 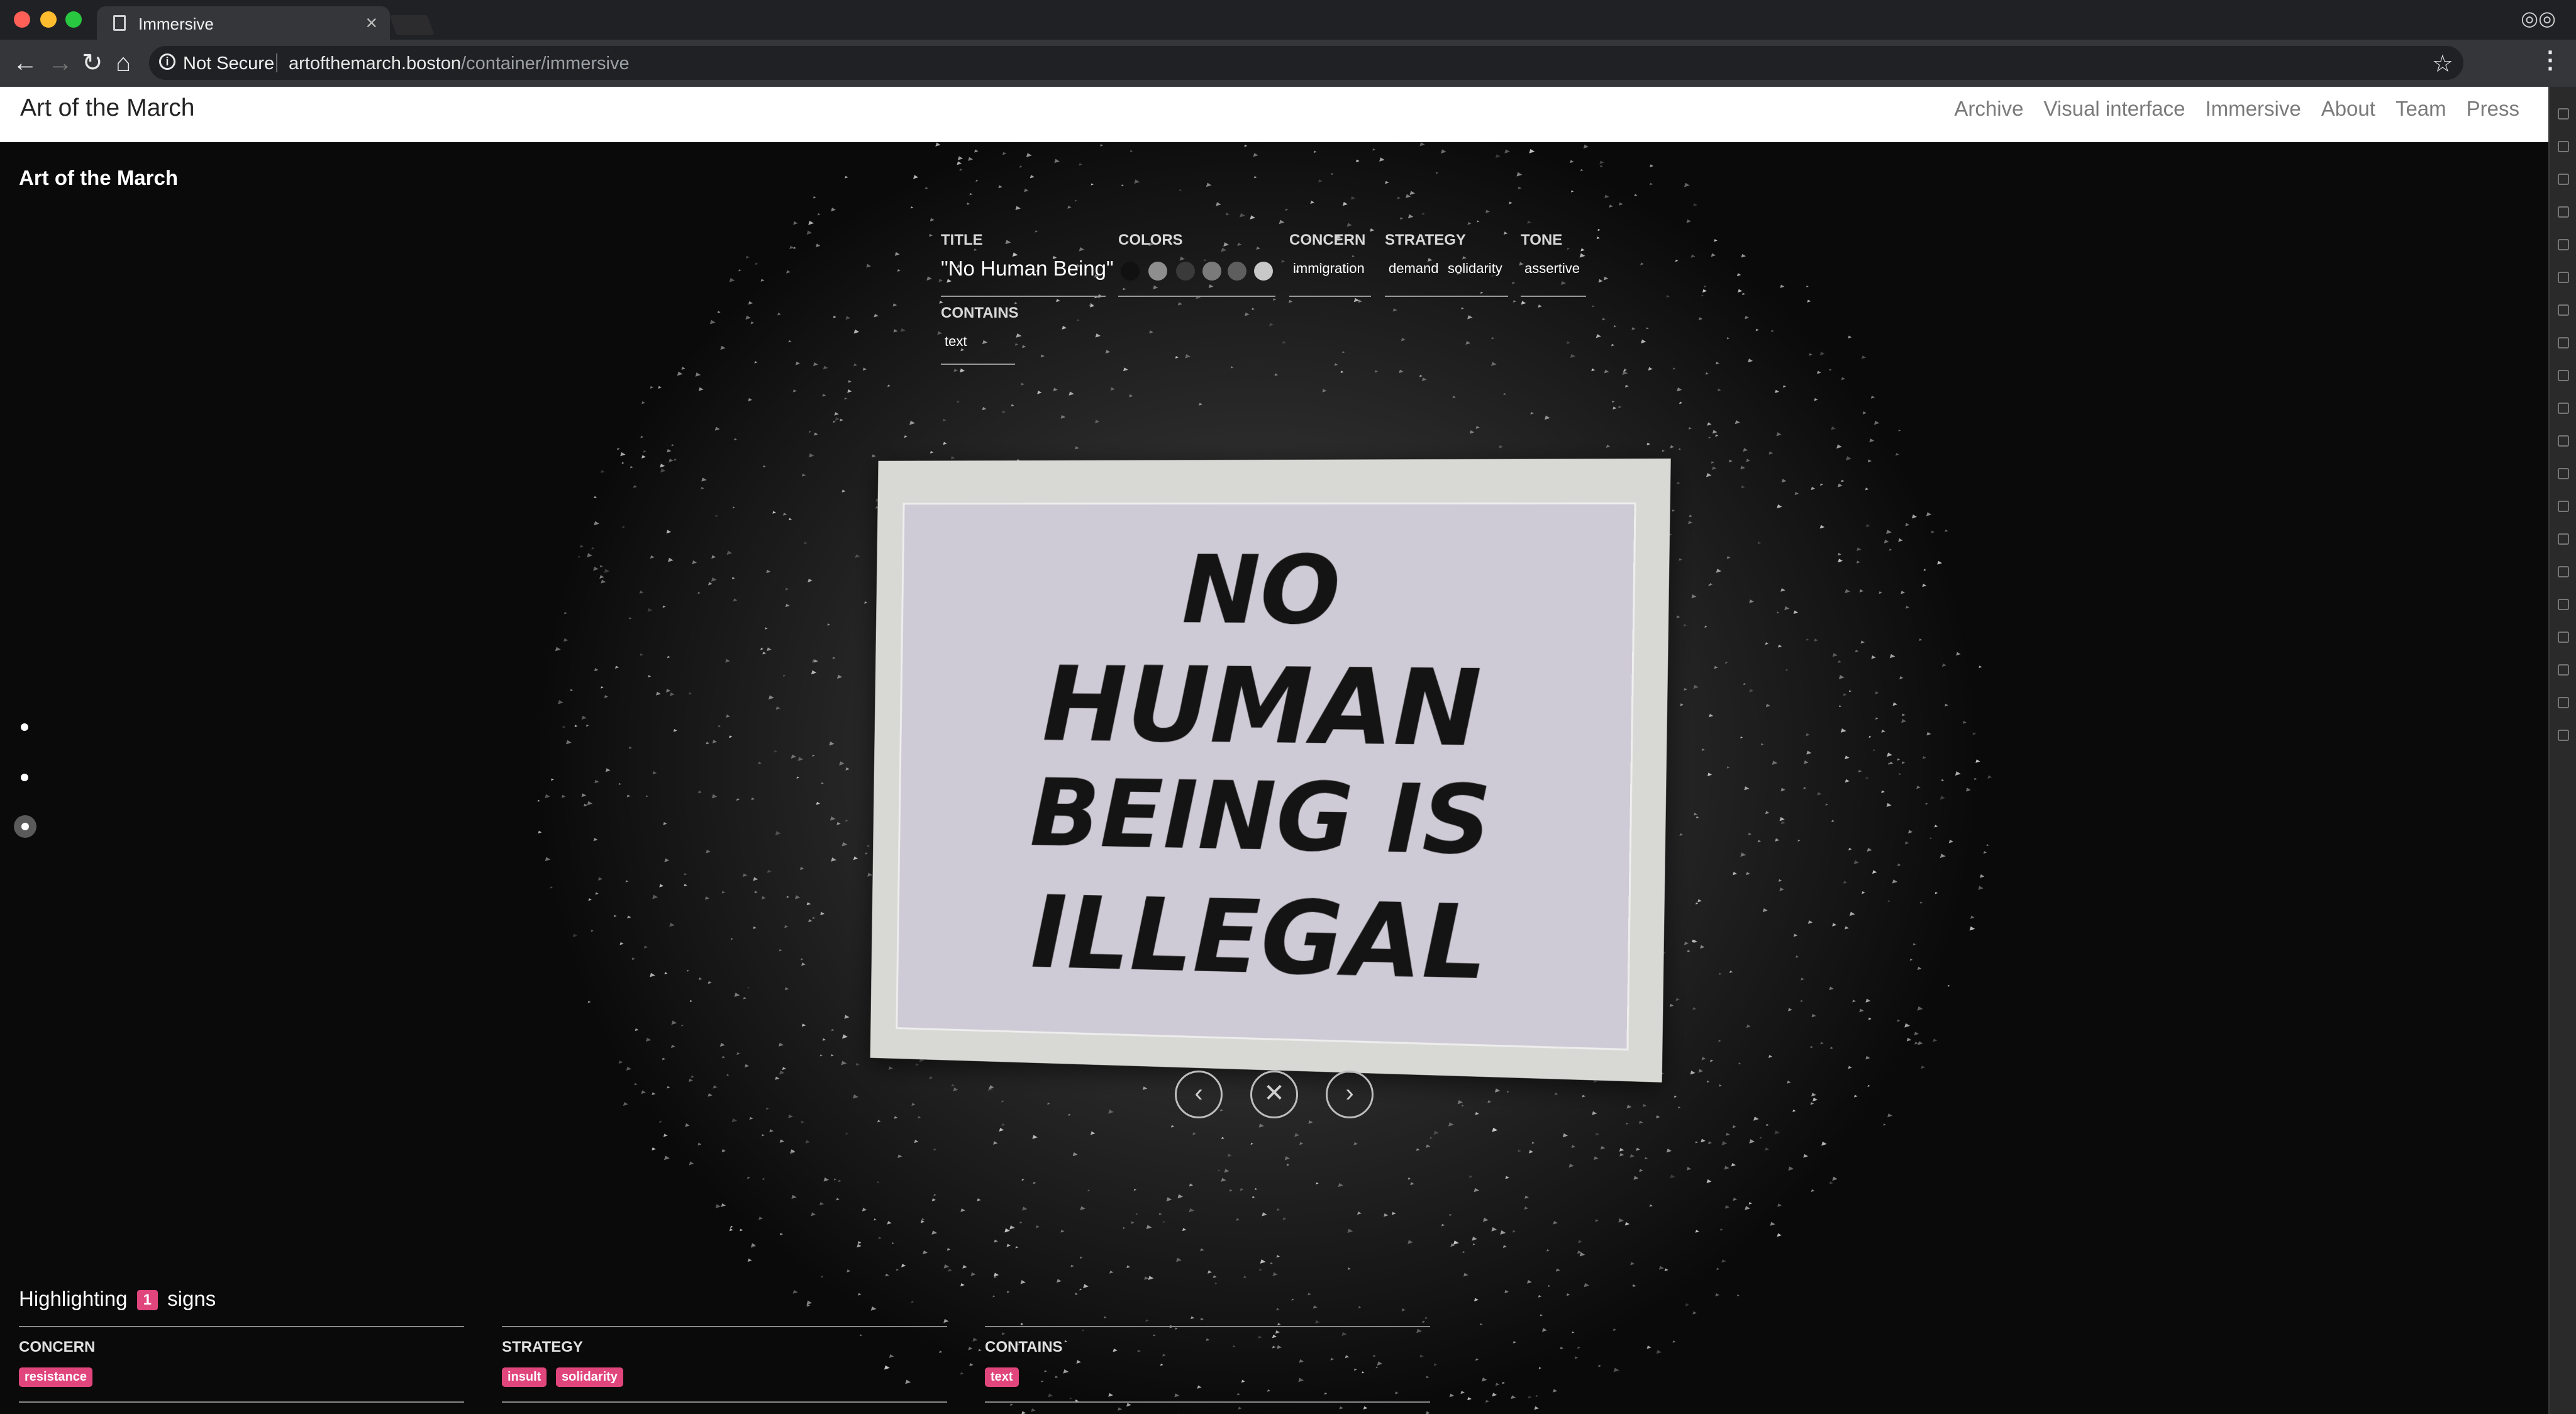 What do you see at coordinates (2550, 60) in the screenshot?
I see `browser-menu-icon: ⋮` at bounding box center [2550, 60].